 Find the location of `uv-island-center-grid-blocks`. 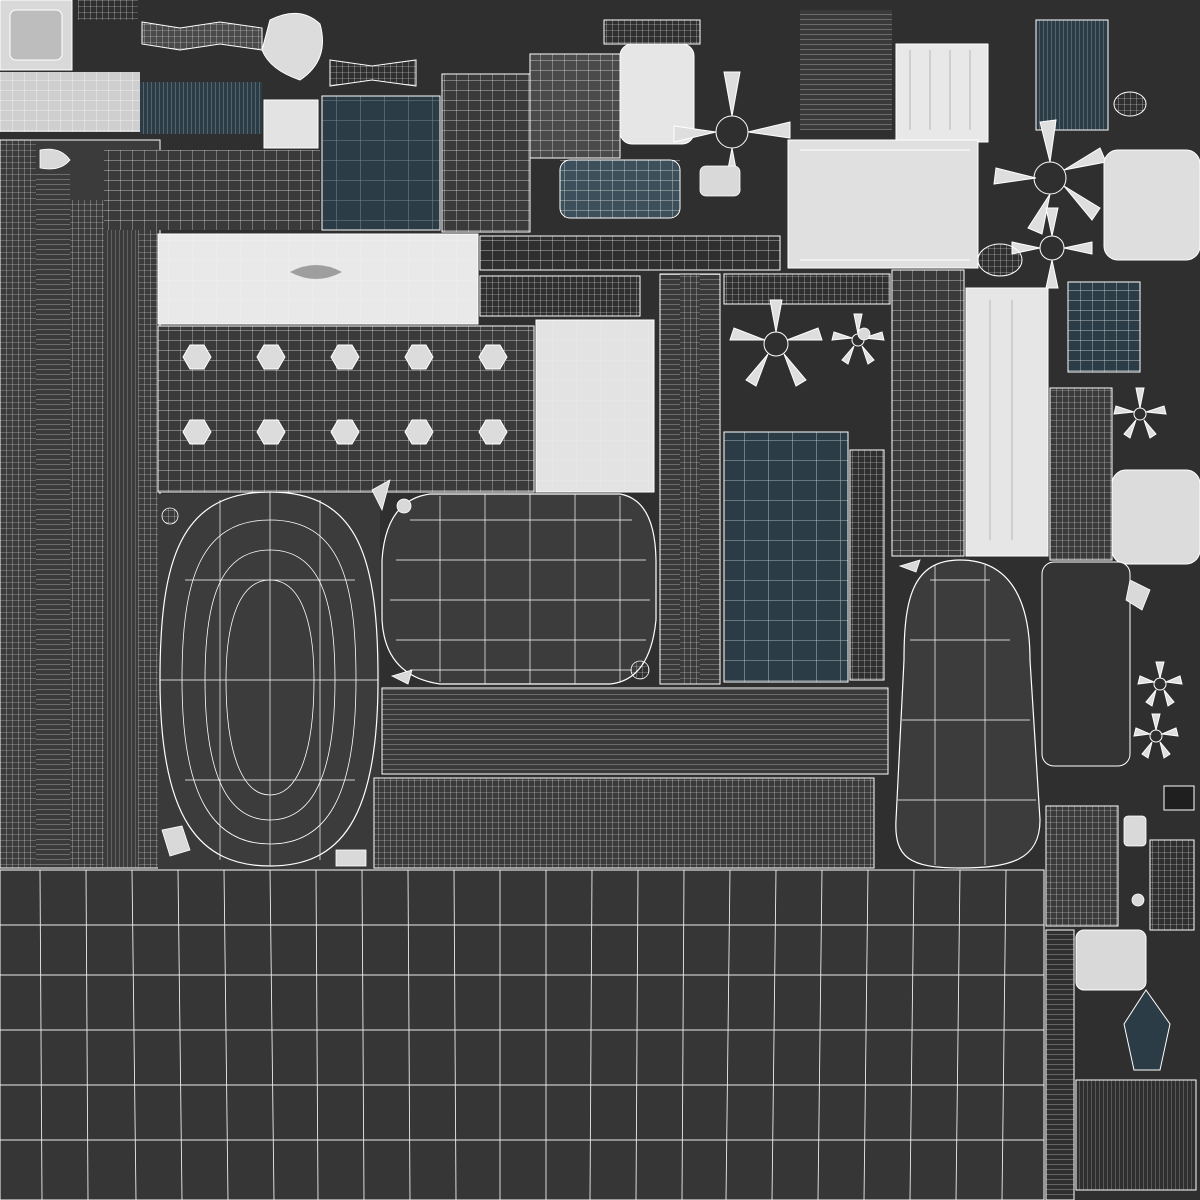

uv-island-center-grid-blocks is located at coordinates (631, 778).